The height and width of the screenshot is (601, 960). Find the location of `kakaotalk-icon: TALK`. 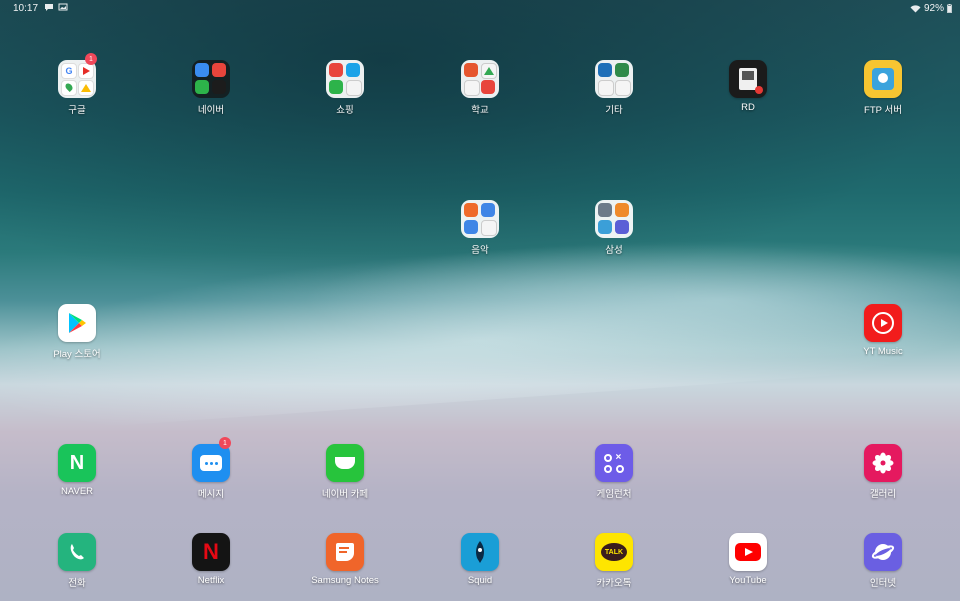

kakaotalk-icon: TALK is located at coordinates (614, 552).